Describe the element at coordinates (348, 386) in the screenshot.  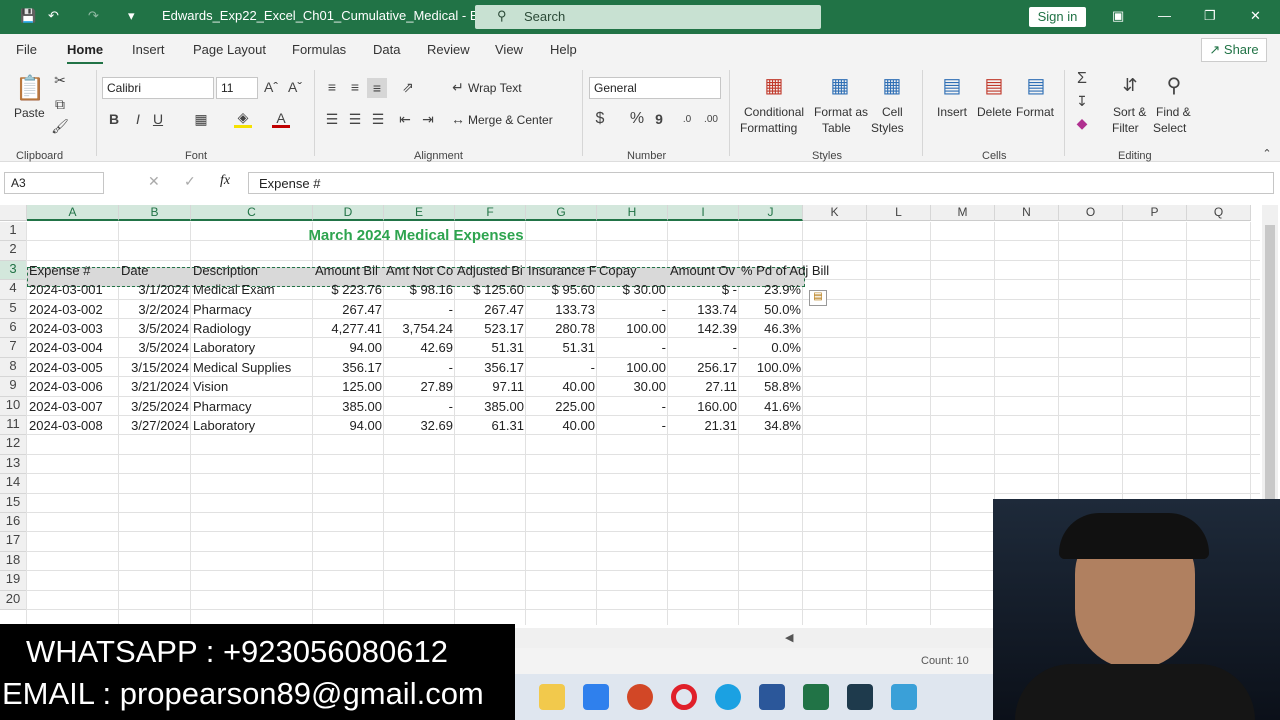
I see `data-cell: 125.00` at that location.